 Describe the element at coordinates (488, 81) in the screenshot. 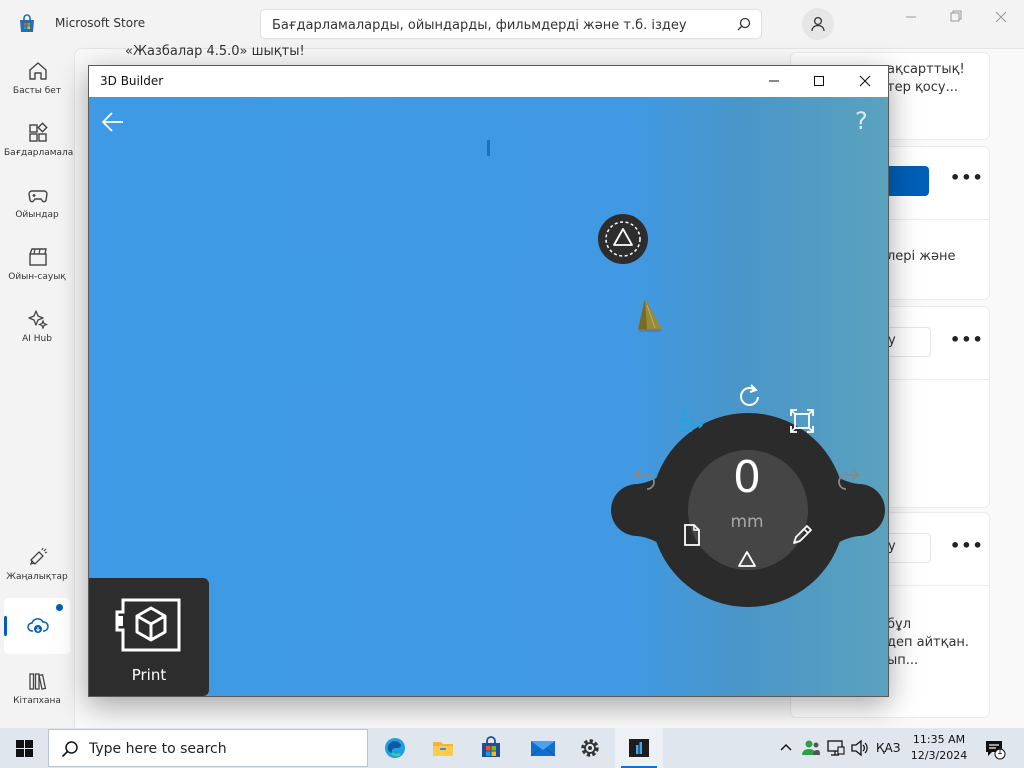

I see `builder-titlebar: 3D Builder` at that location.